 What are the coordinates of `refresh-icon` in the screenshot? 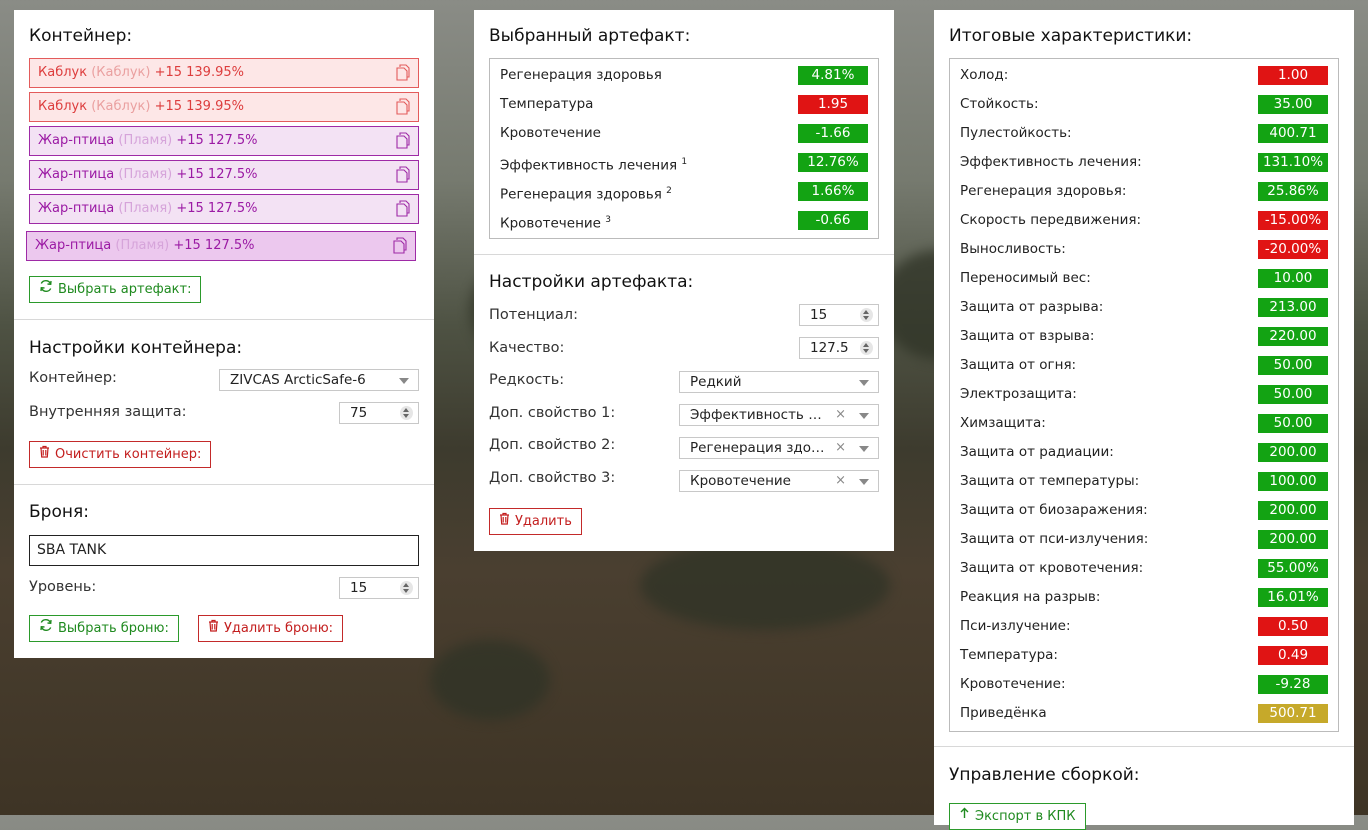 It's located at (46, 289).